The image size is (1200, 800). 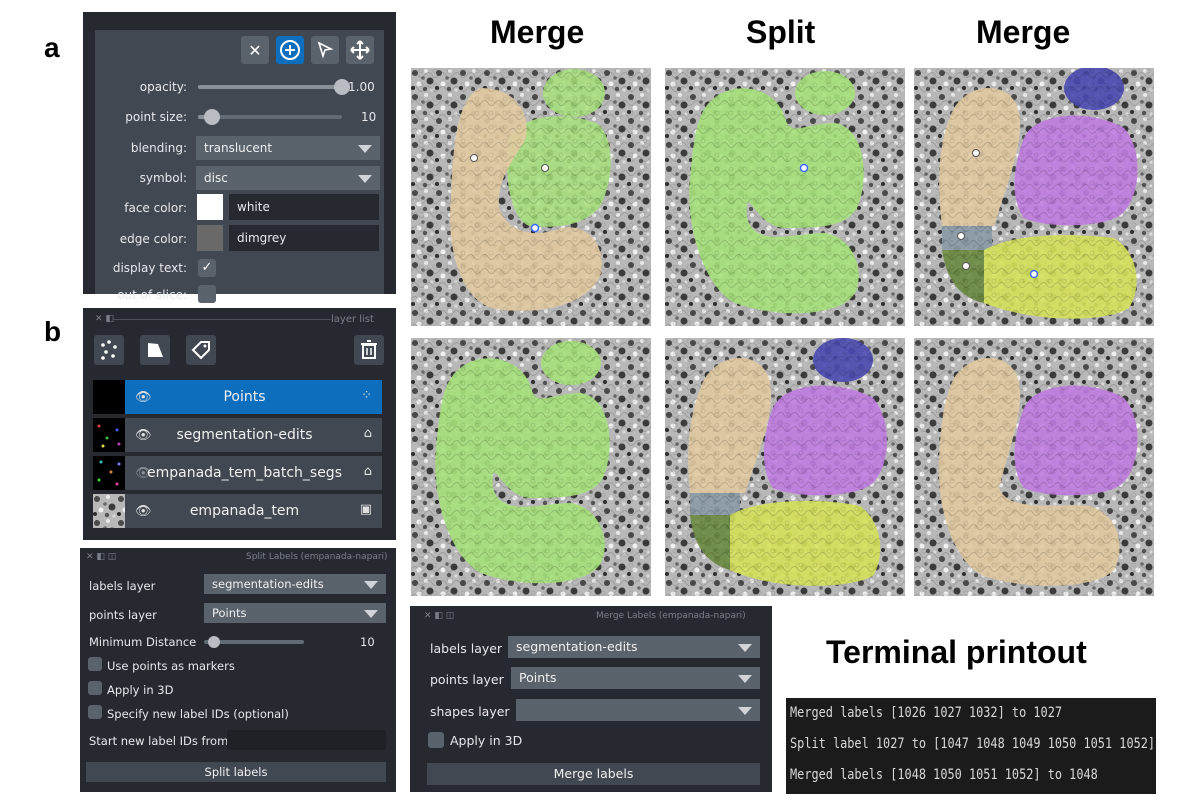 I want to click on split-points-layer-dropdown: Points, so click(x=295, y=613).